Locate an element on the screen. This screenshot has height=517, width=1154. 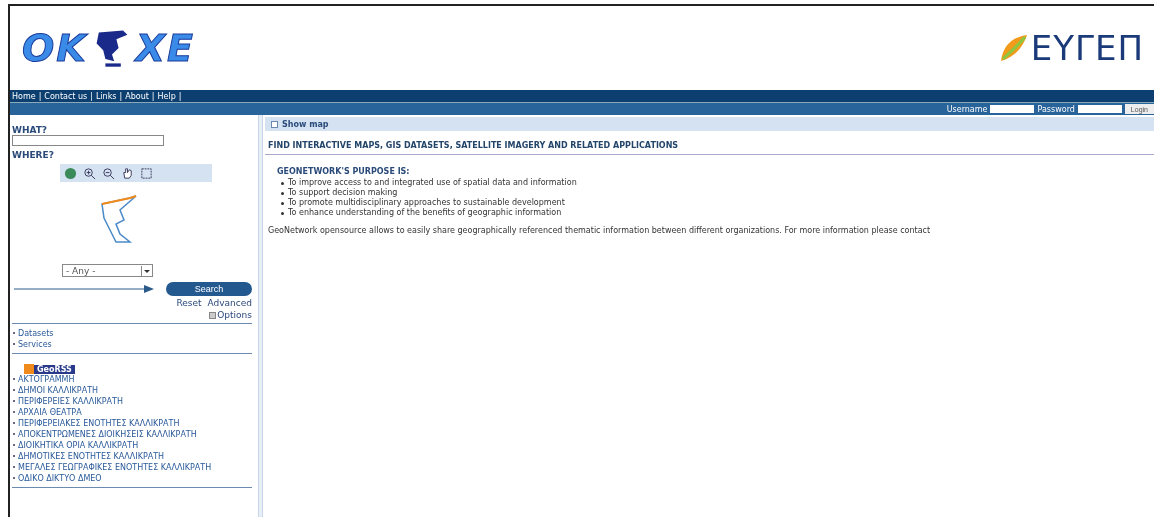
layer-link: ΠΕΡΙΦΕΡΕΙΑΚΕΣ ΕΝΟΤΗΤΕΣ ΚΑΛΛΙΚΡΑΤΗ is located at coordinates (132, 423).